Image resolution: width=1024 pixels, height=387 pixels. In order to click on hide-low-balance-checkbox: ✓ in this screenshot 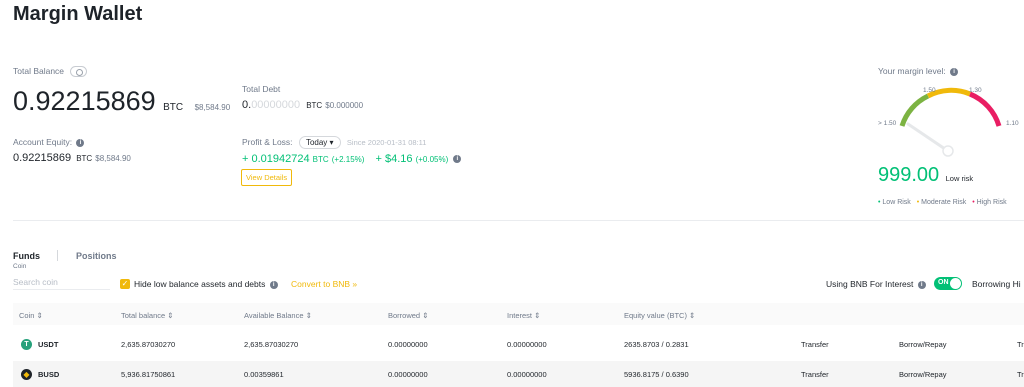, I will do `click(125, 284)`.